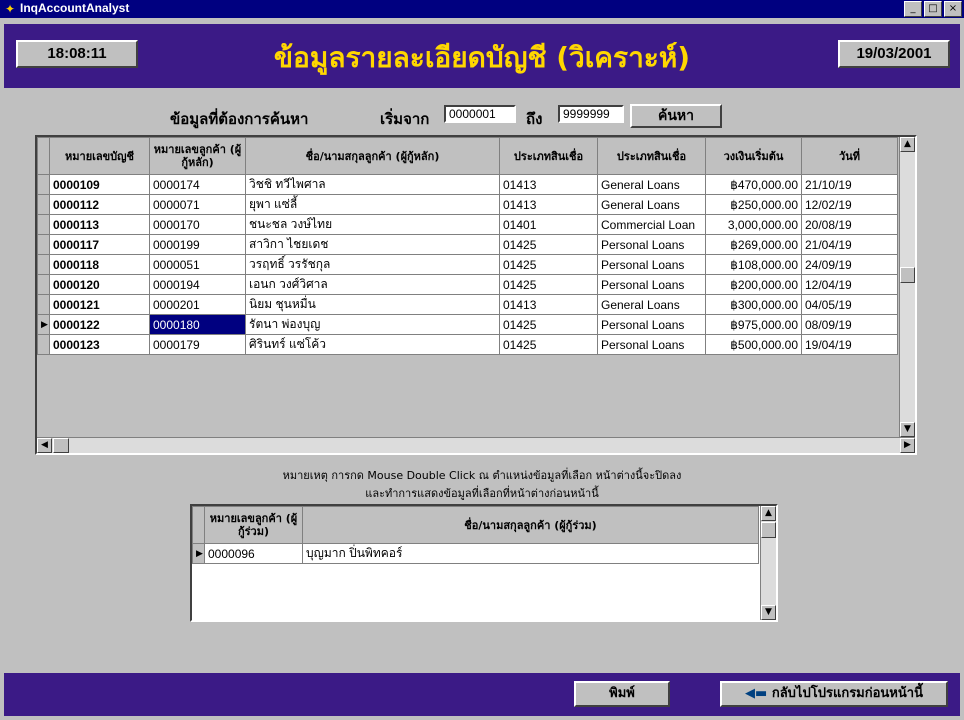 The image size is (964, 720). I want to click on cell-customer-no: 0000199, so click(197, 244).